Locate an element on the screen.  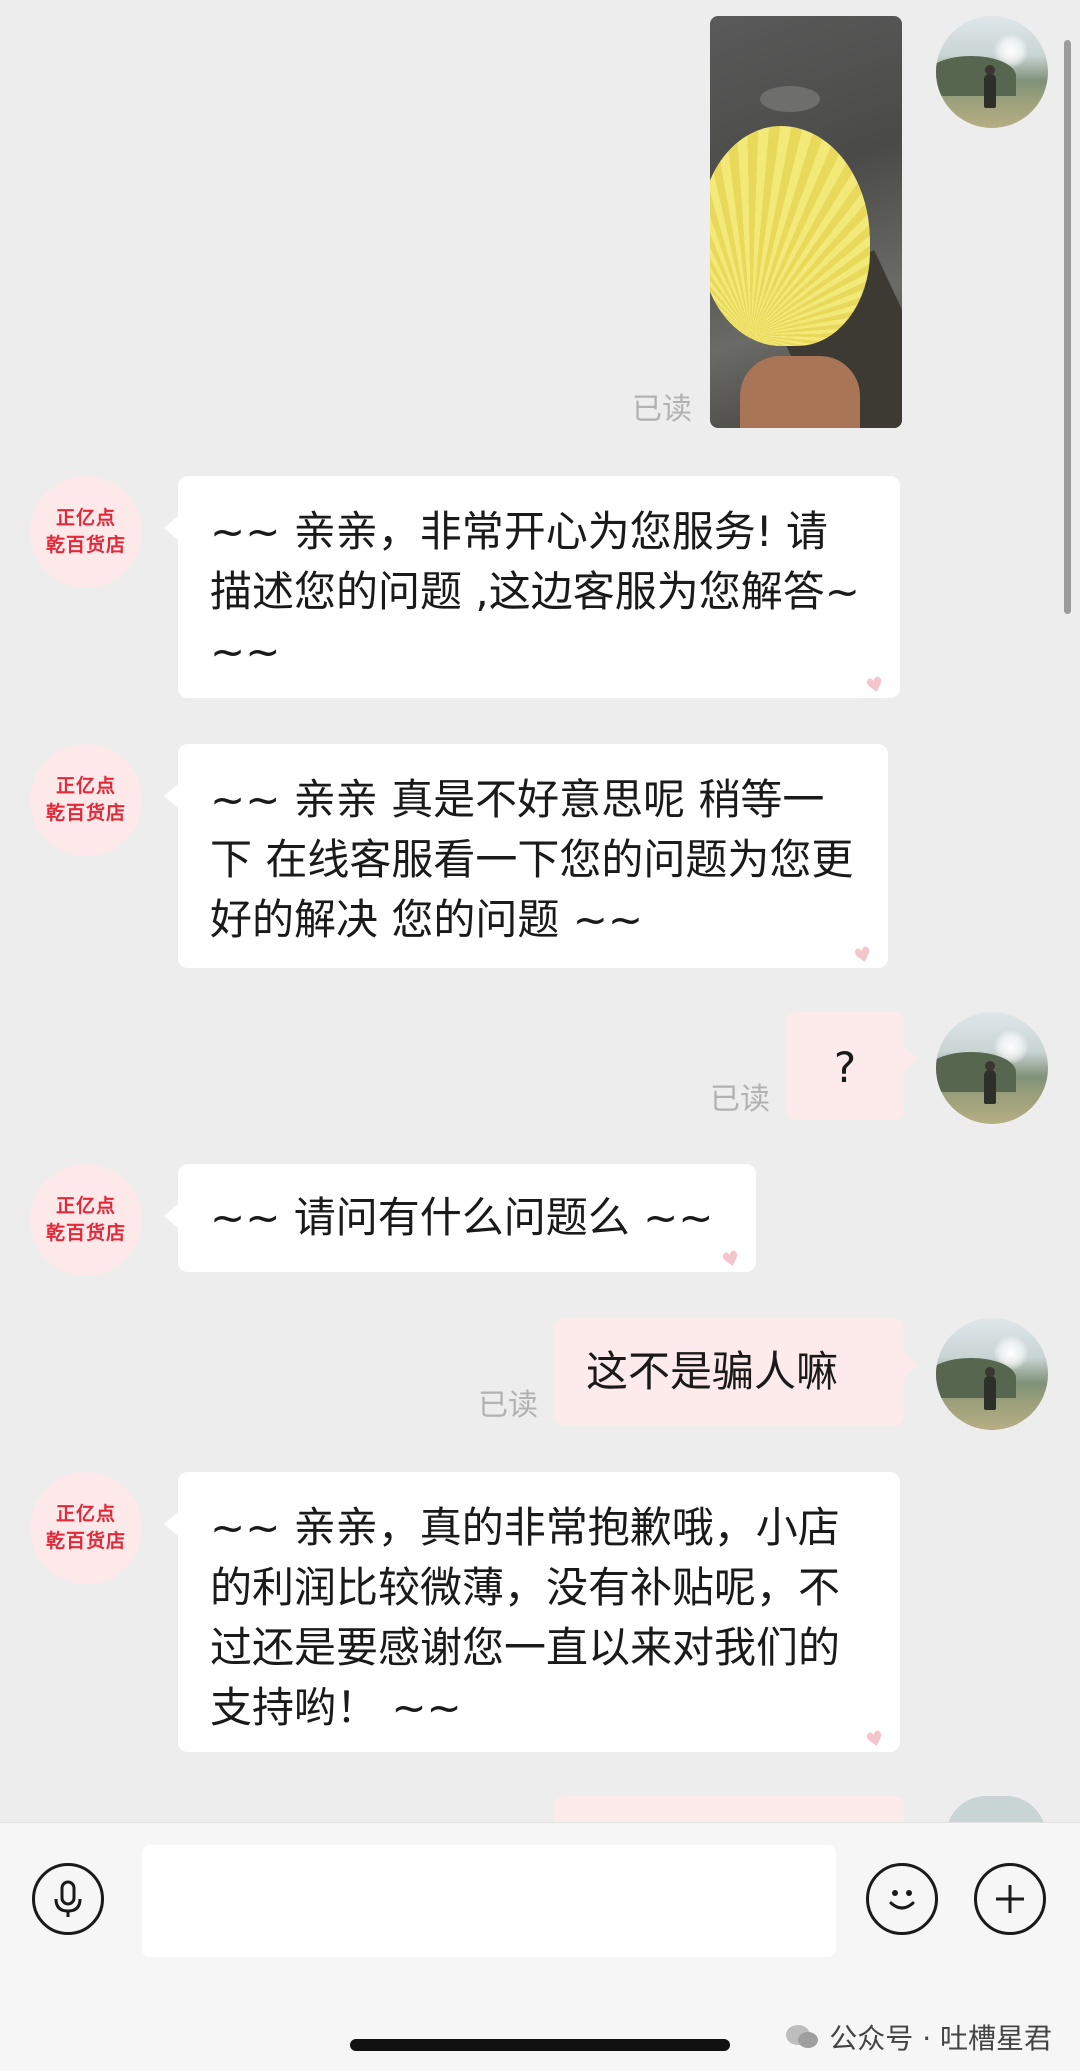
message-text: ? is located at coordinates (845, 1067).